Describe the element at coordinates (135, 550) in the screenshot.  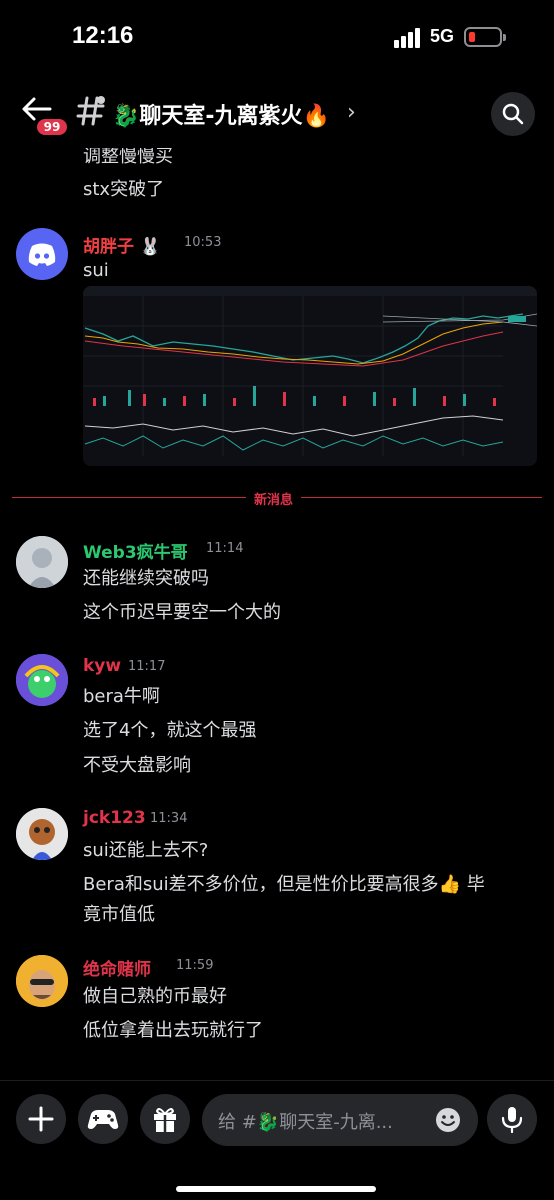
I see `author-name: Web3疯牛哥` at that location.